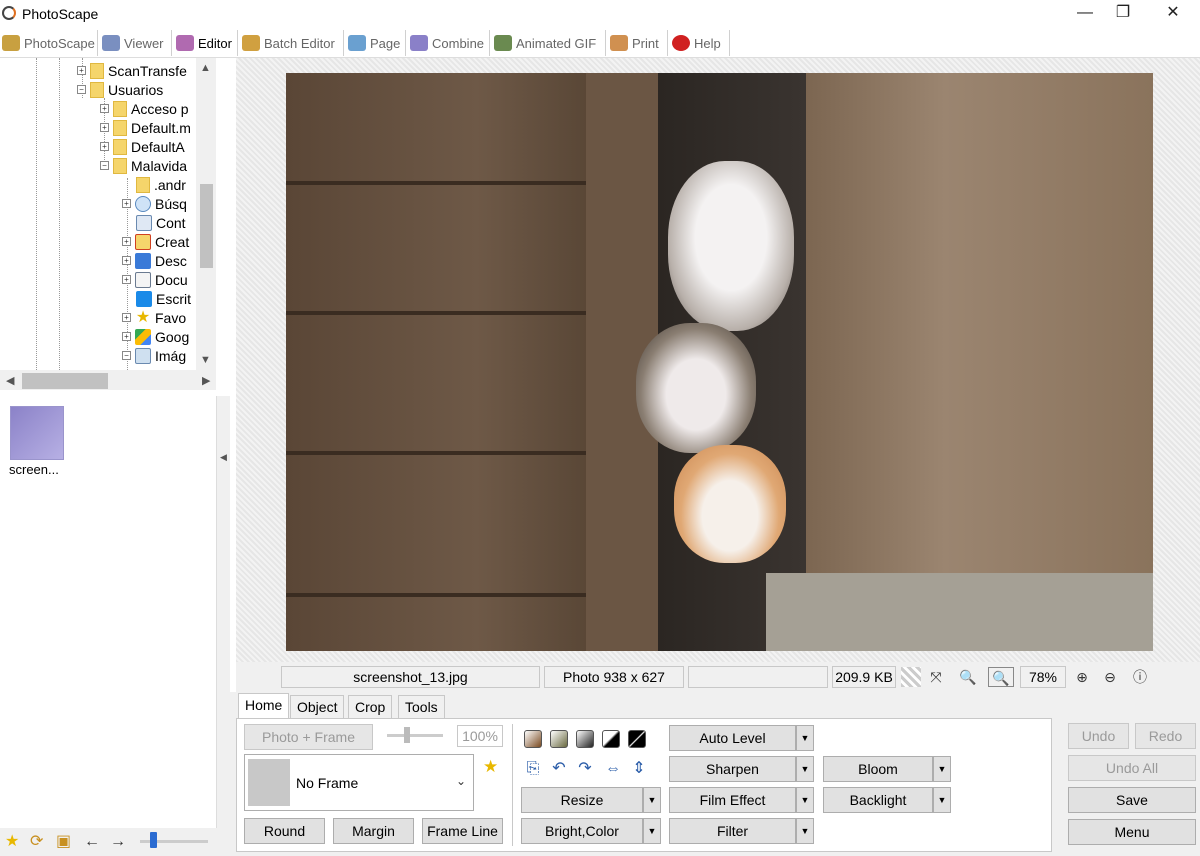 The image size is (1200, 856). I want to click on zoom-fit-icon: 🔍, so click(1001, 677).